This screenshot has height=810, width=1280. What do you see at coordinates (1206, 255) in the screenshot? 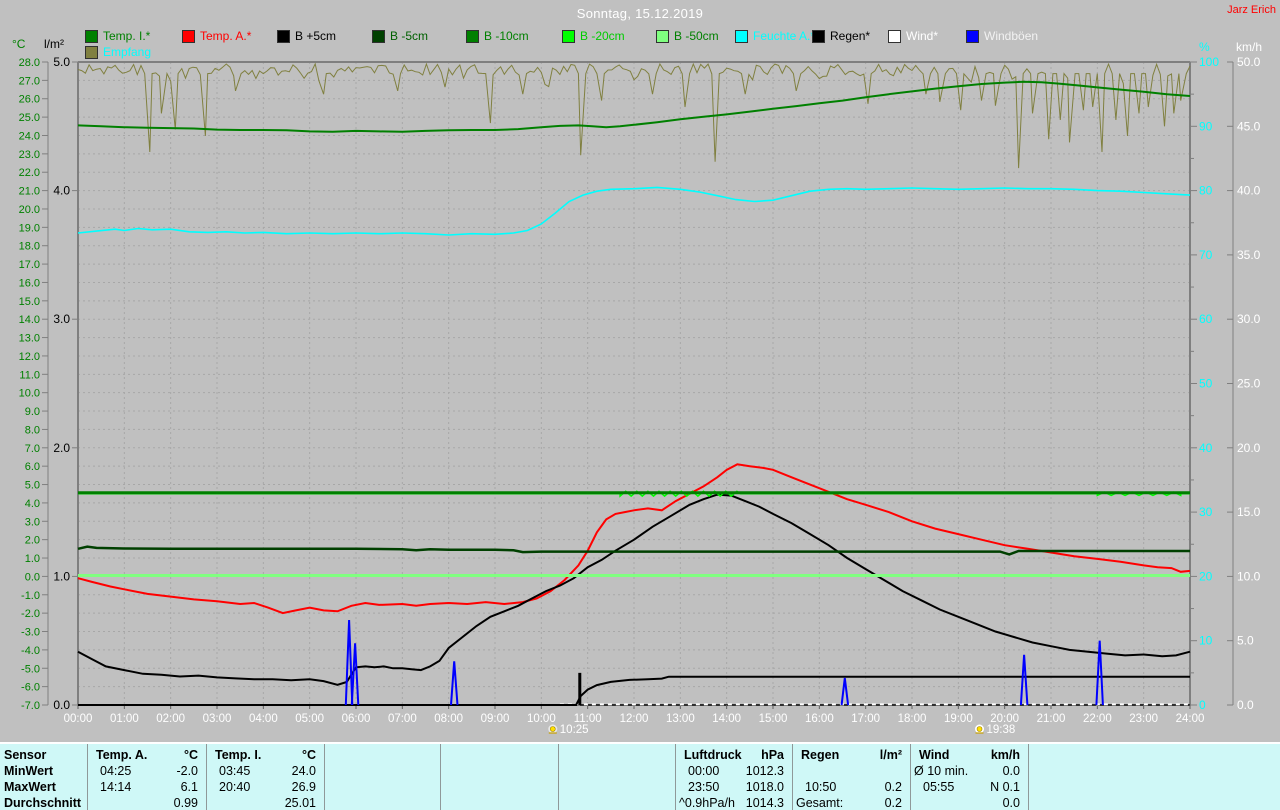
I see `svg-text: 70` at bounding box center [1206, 255].